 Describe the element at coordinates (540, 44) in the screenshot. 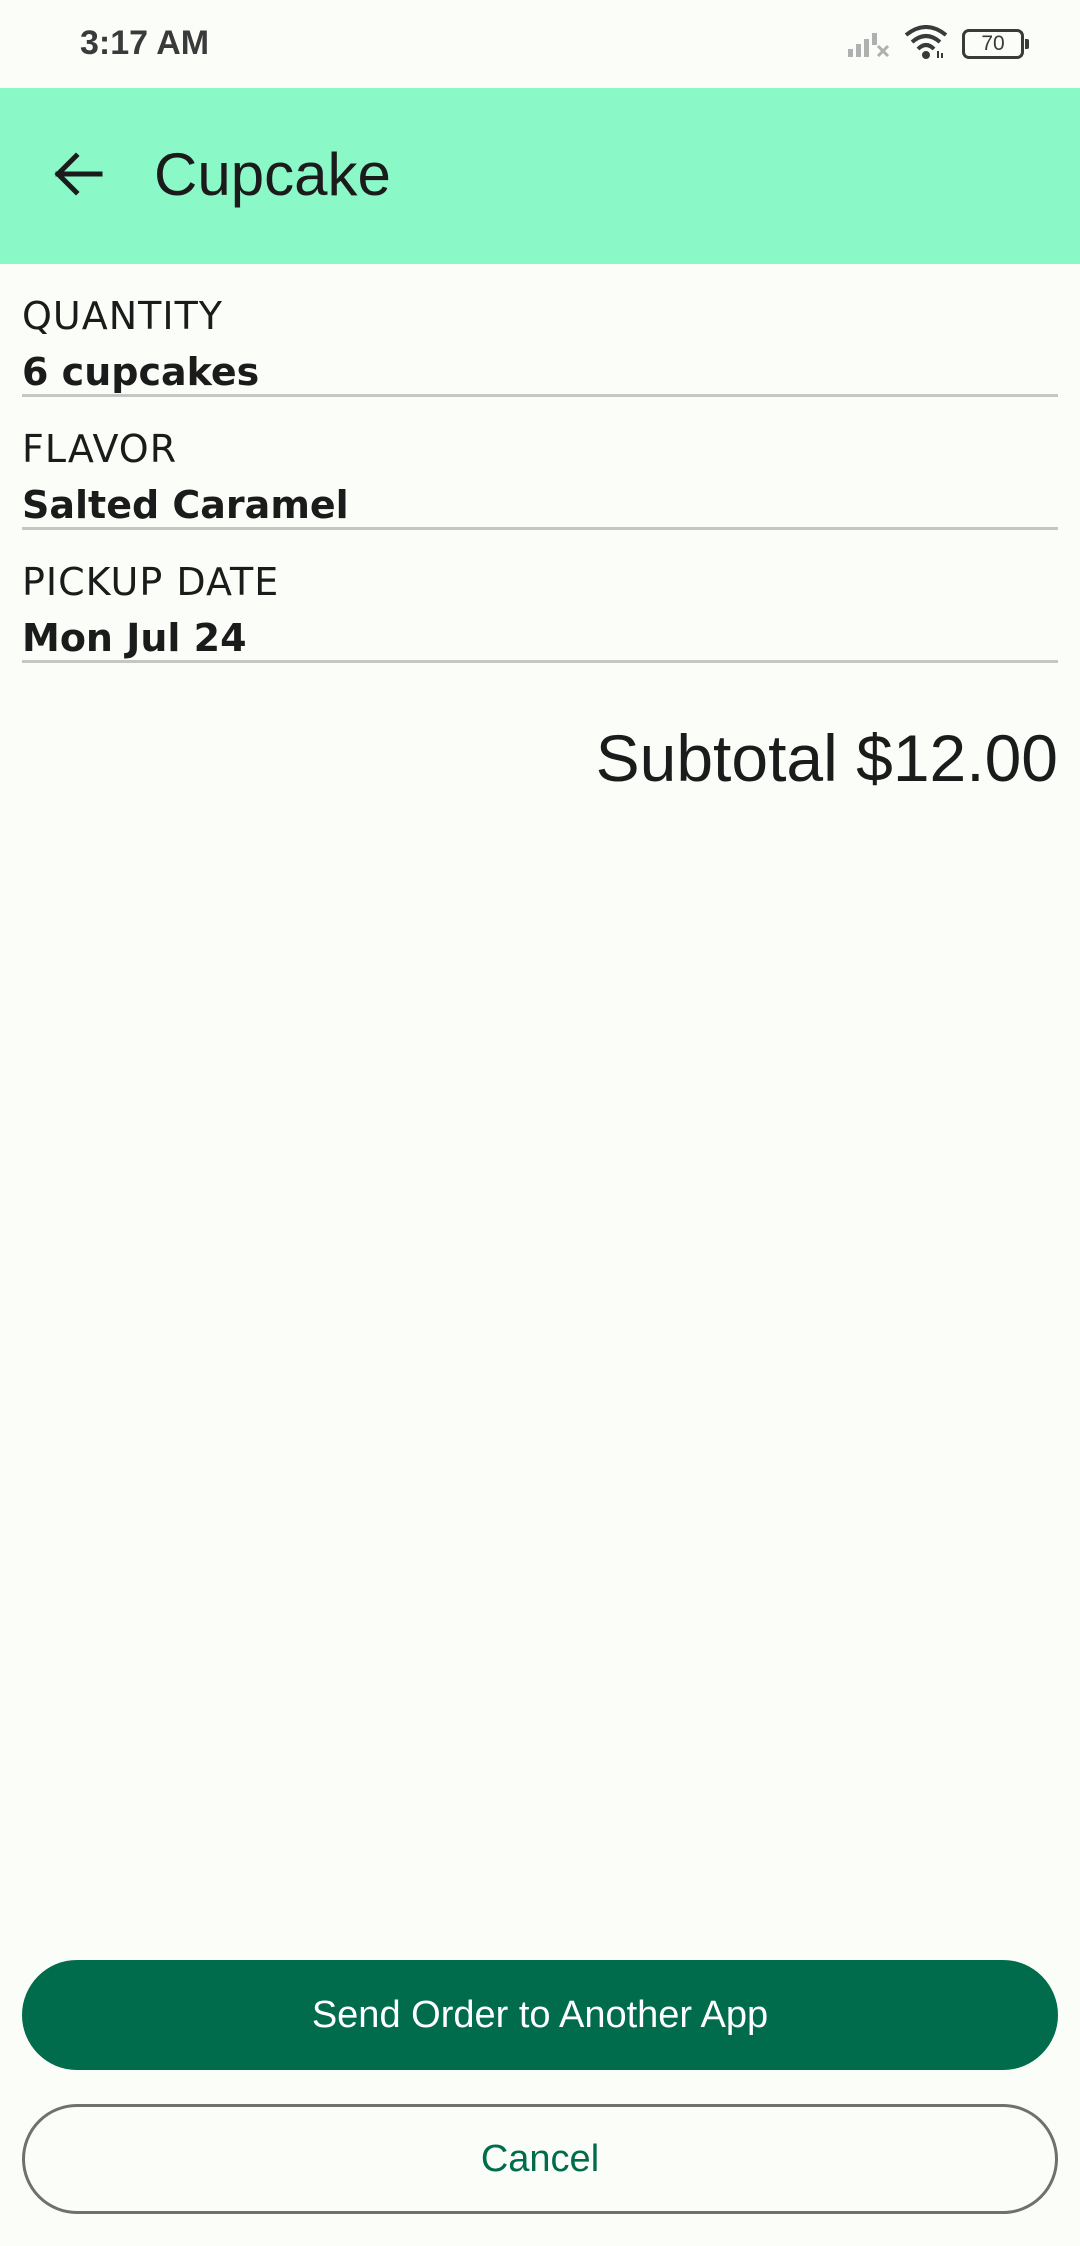

I see `status-bar: 3:17 AM 70` at that location.